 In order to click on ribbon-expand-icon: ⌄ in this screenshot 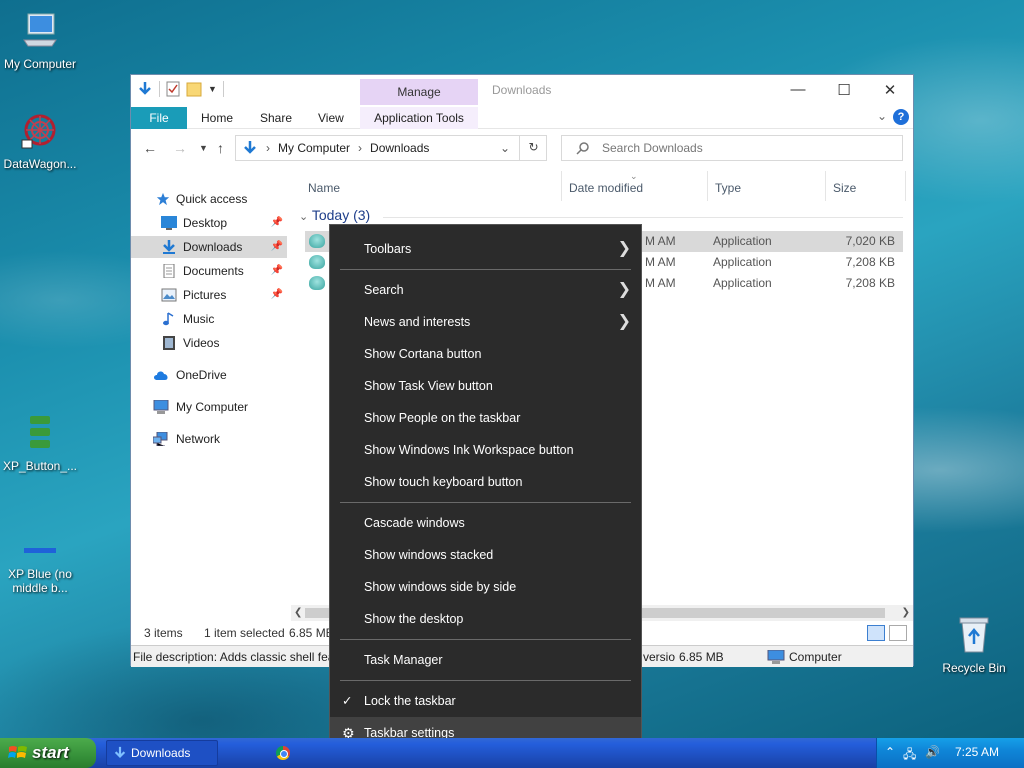, I will do `click(882, 116)`.